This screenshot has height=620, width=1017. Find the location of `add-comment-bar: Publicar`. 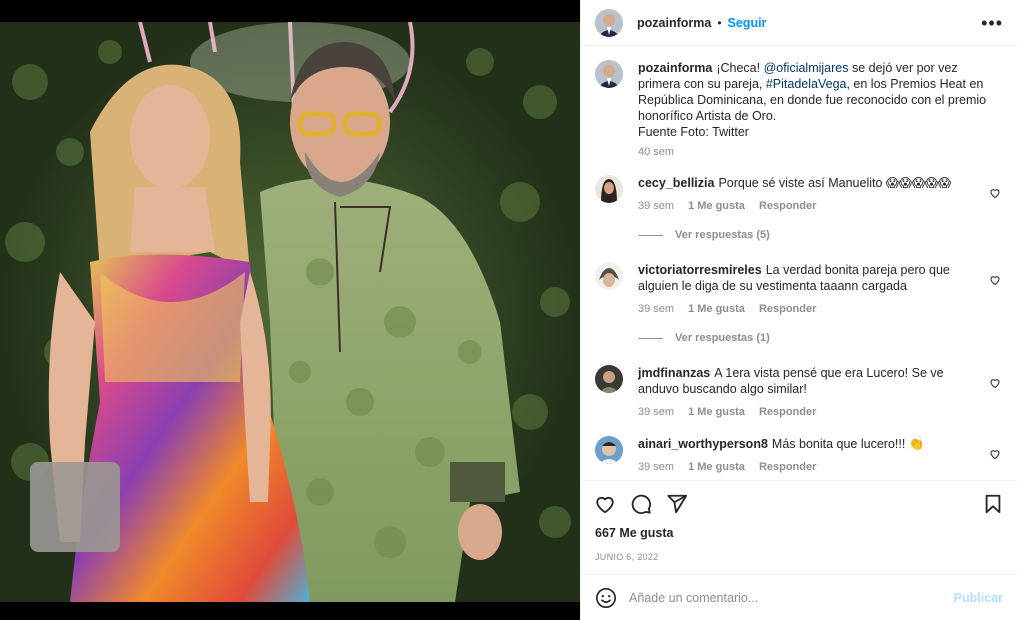

add-comment-bar: Publicar is located at coordinates (799, 597).